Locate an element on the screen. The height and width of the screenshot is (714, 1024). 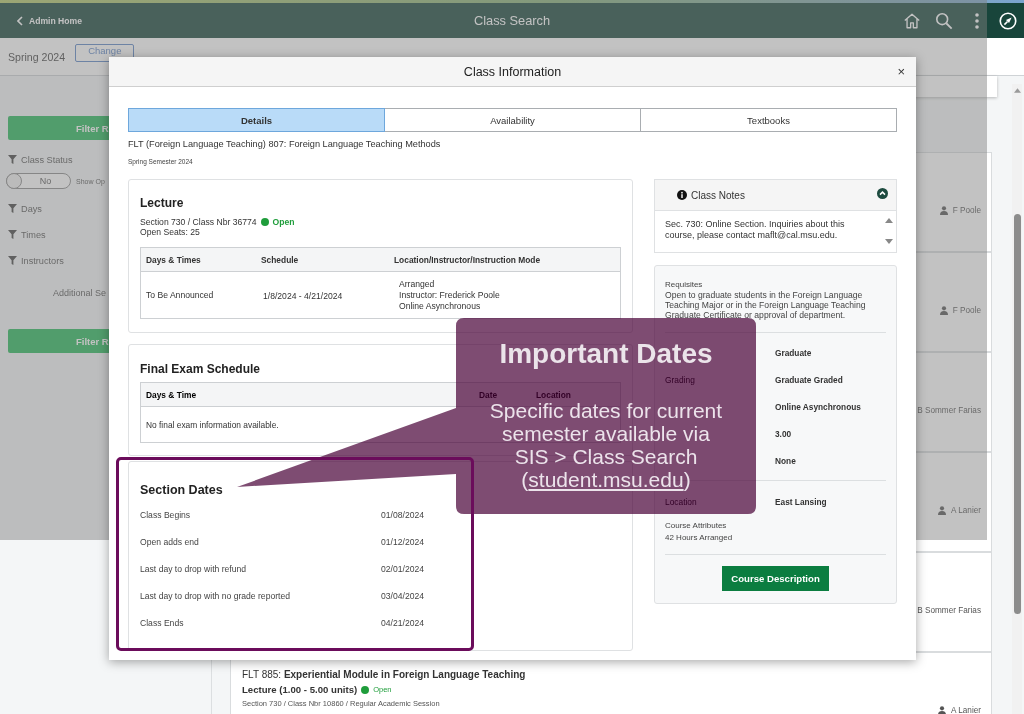
change-button: Change is located at coordinates (105, 53).